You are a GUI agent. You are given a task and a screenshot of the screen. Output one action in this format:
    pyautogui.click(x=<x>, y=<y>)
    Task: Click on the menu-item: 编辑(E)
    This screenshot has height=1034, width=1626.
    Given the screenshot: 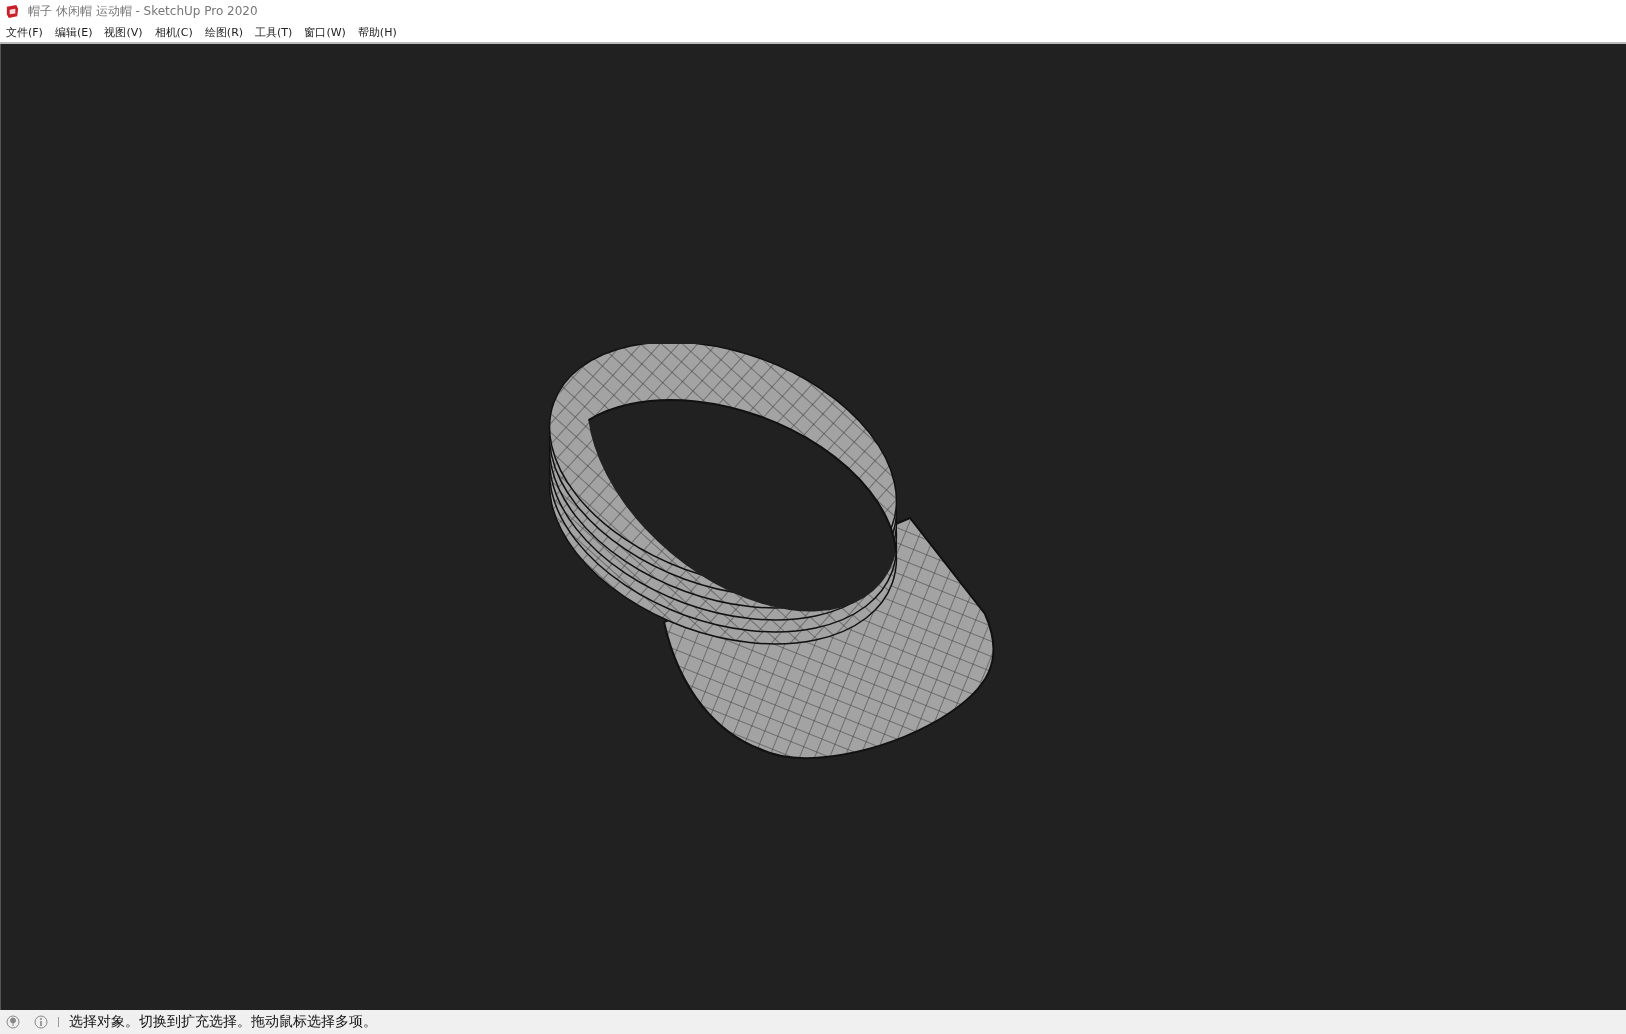 What is the action you would take?
    pyautogui.click(x=73, y=32)
    